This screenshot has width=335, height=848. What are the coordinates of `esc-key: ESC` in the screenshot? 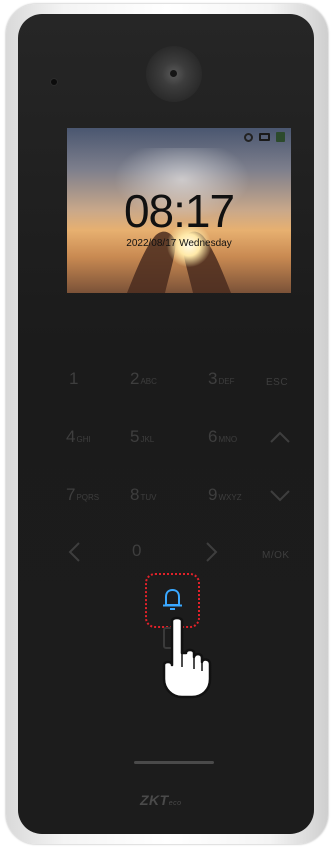 It's located at (277, 383).